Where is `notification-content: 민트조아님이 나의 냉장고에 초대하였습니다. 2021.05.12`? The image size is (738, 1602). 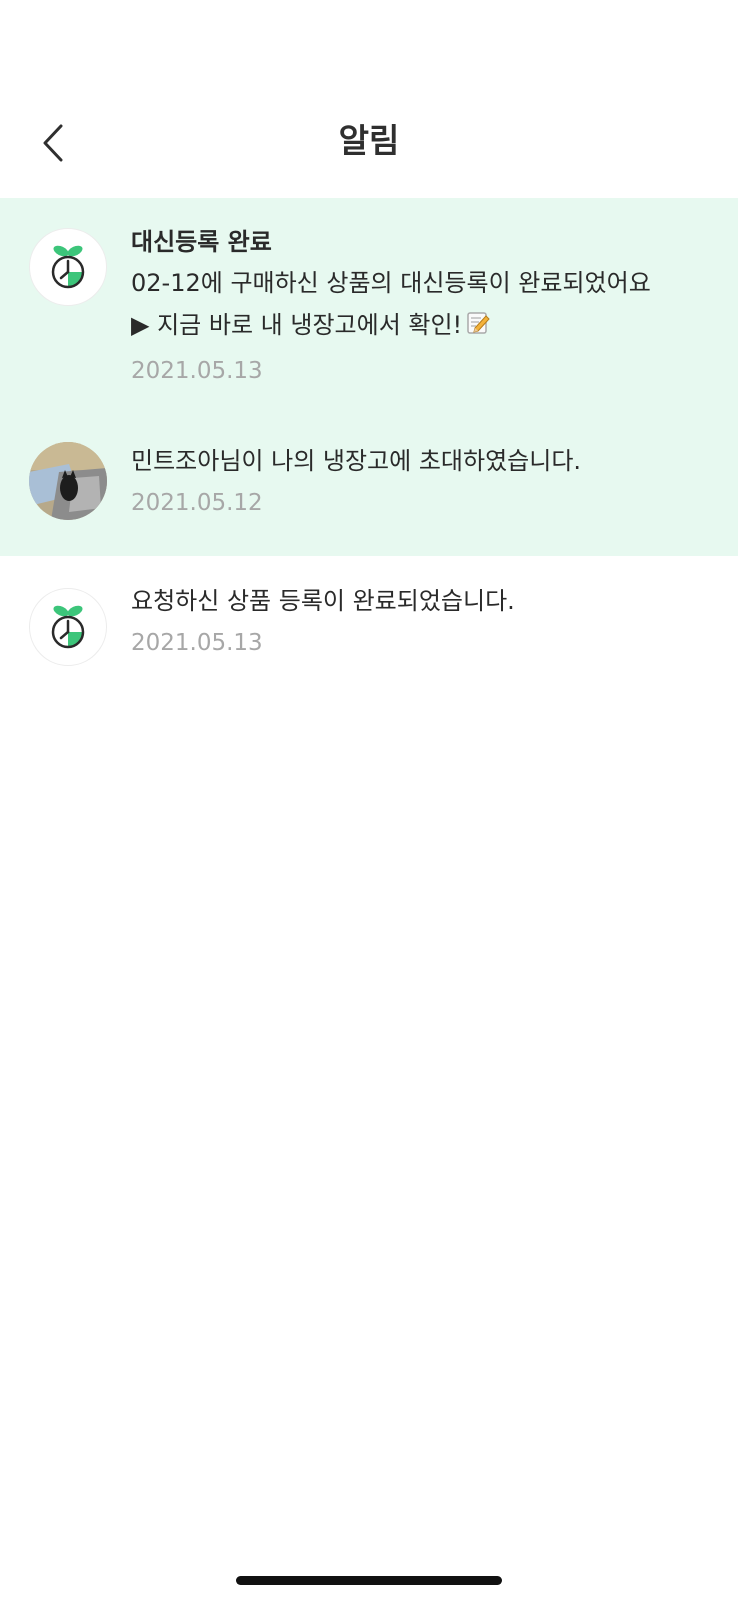 notification-content: 민트조아님이 나의 냉장고에 초대하였습니다. 2021.05.12 is located at coordinates (424, 480).